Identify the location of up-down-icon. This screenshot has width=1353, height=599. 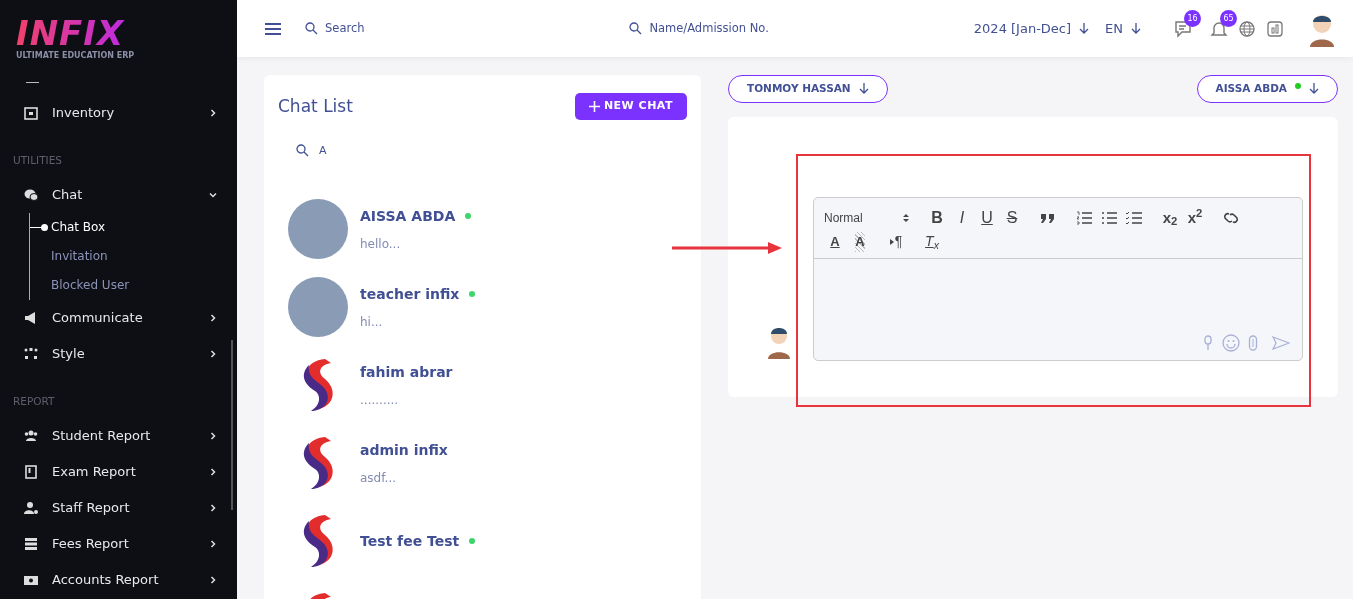
(906, 217).